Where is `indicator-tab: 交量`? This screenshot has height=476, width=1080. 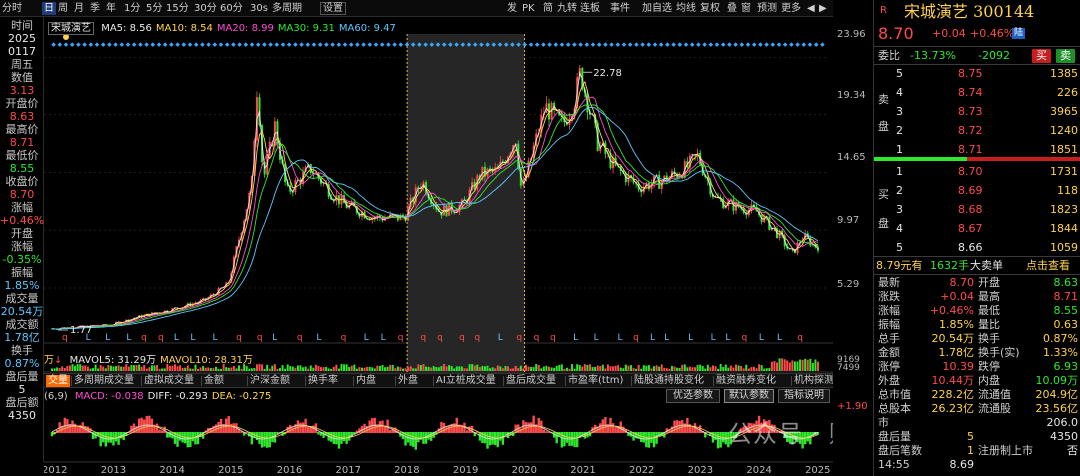 indicator-tab: 交量 is located at coordinates (58, 381).